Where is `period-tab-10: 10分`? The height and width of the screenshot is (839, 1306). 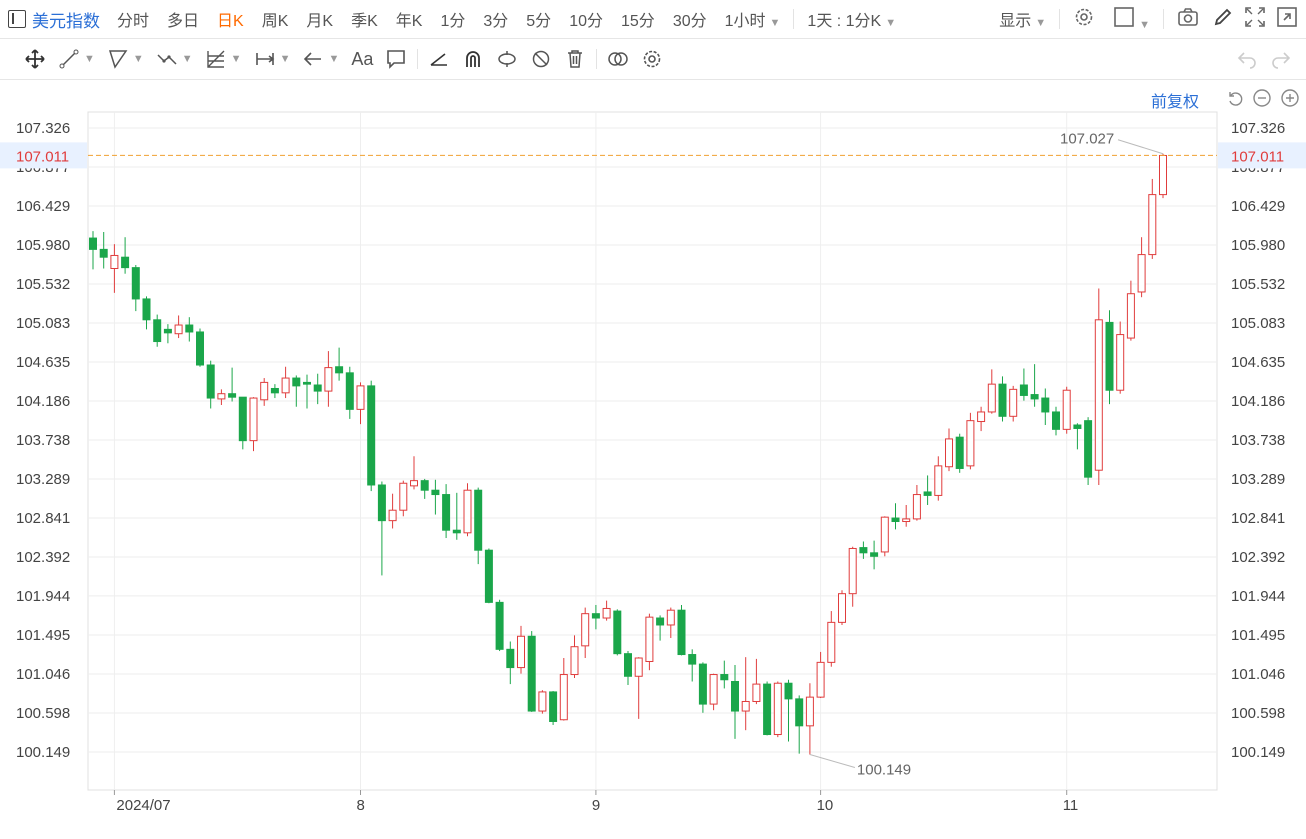 period-tab-10: 10分 is located at coordinates (586, 19).